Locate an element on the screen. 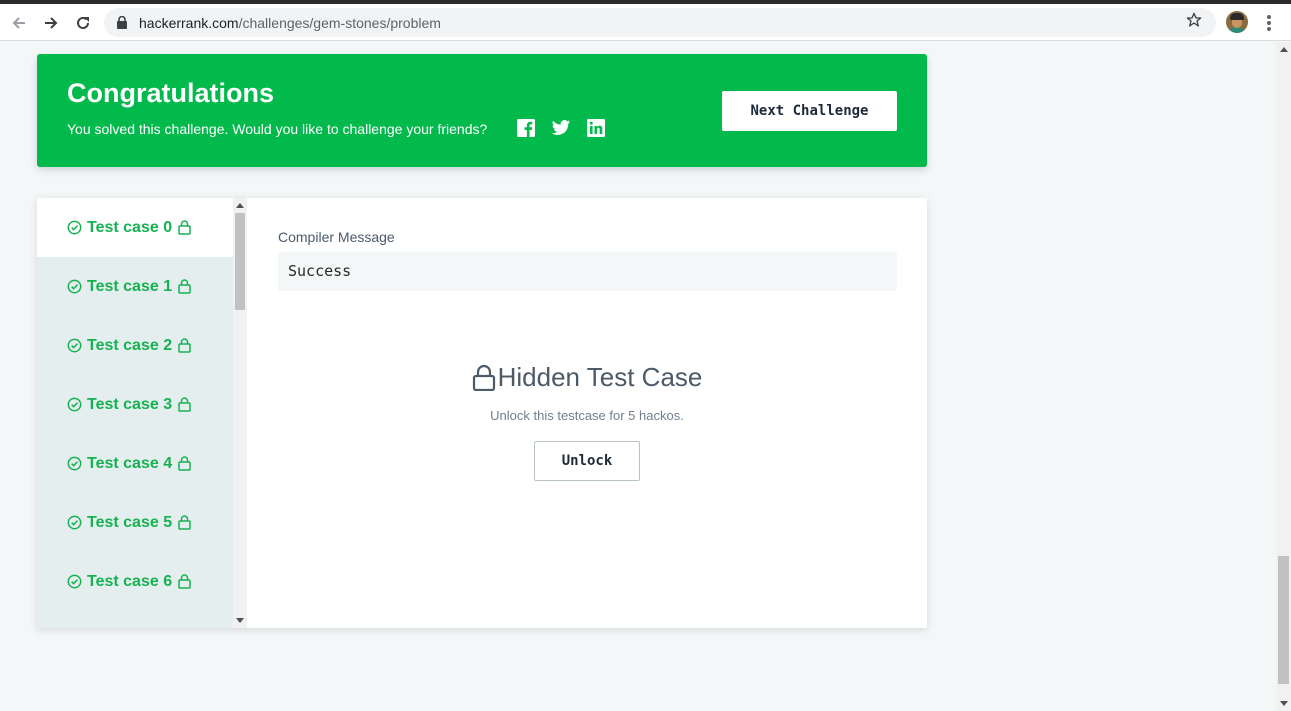  reload-button is located at coordinates (83, 23).